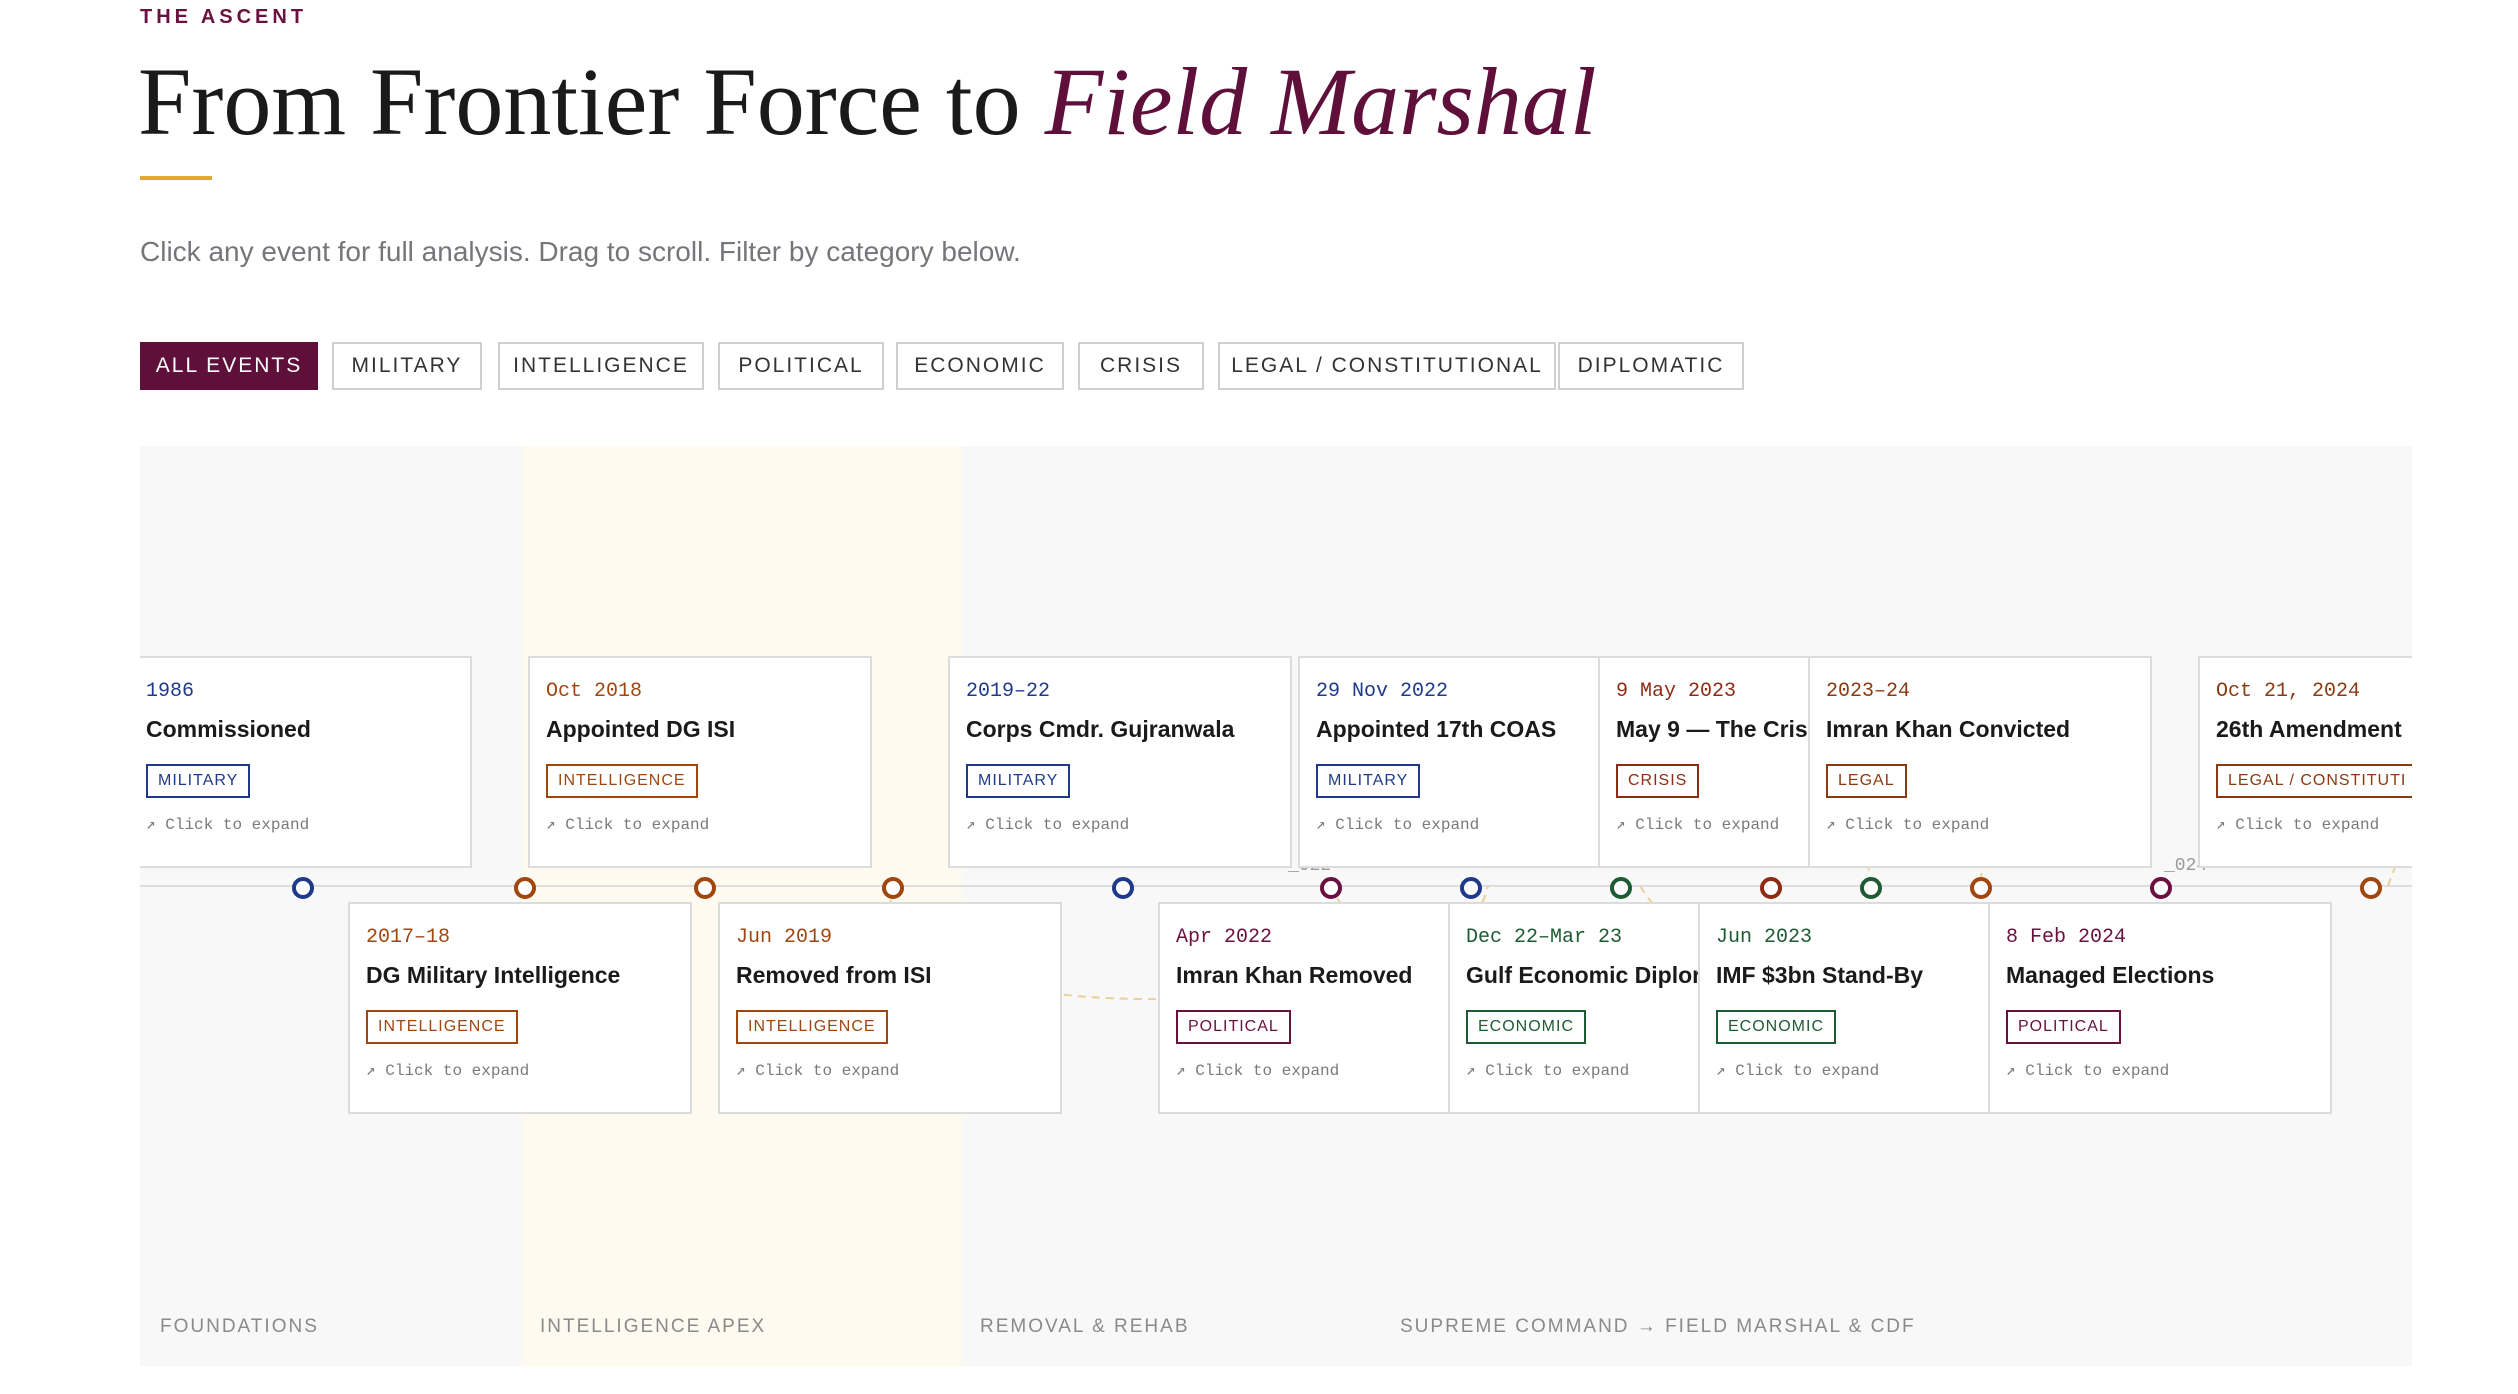 The width and height of the screenshot is (2518, 1394). What do you see at coordinates (601, 366) in the screenshot?
I see `filter-intelligence-button: INTELLIGENCE` at bounding box center [601, 366].